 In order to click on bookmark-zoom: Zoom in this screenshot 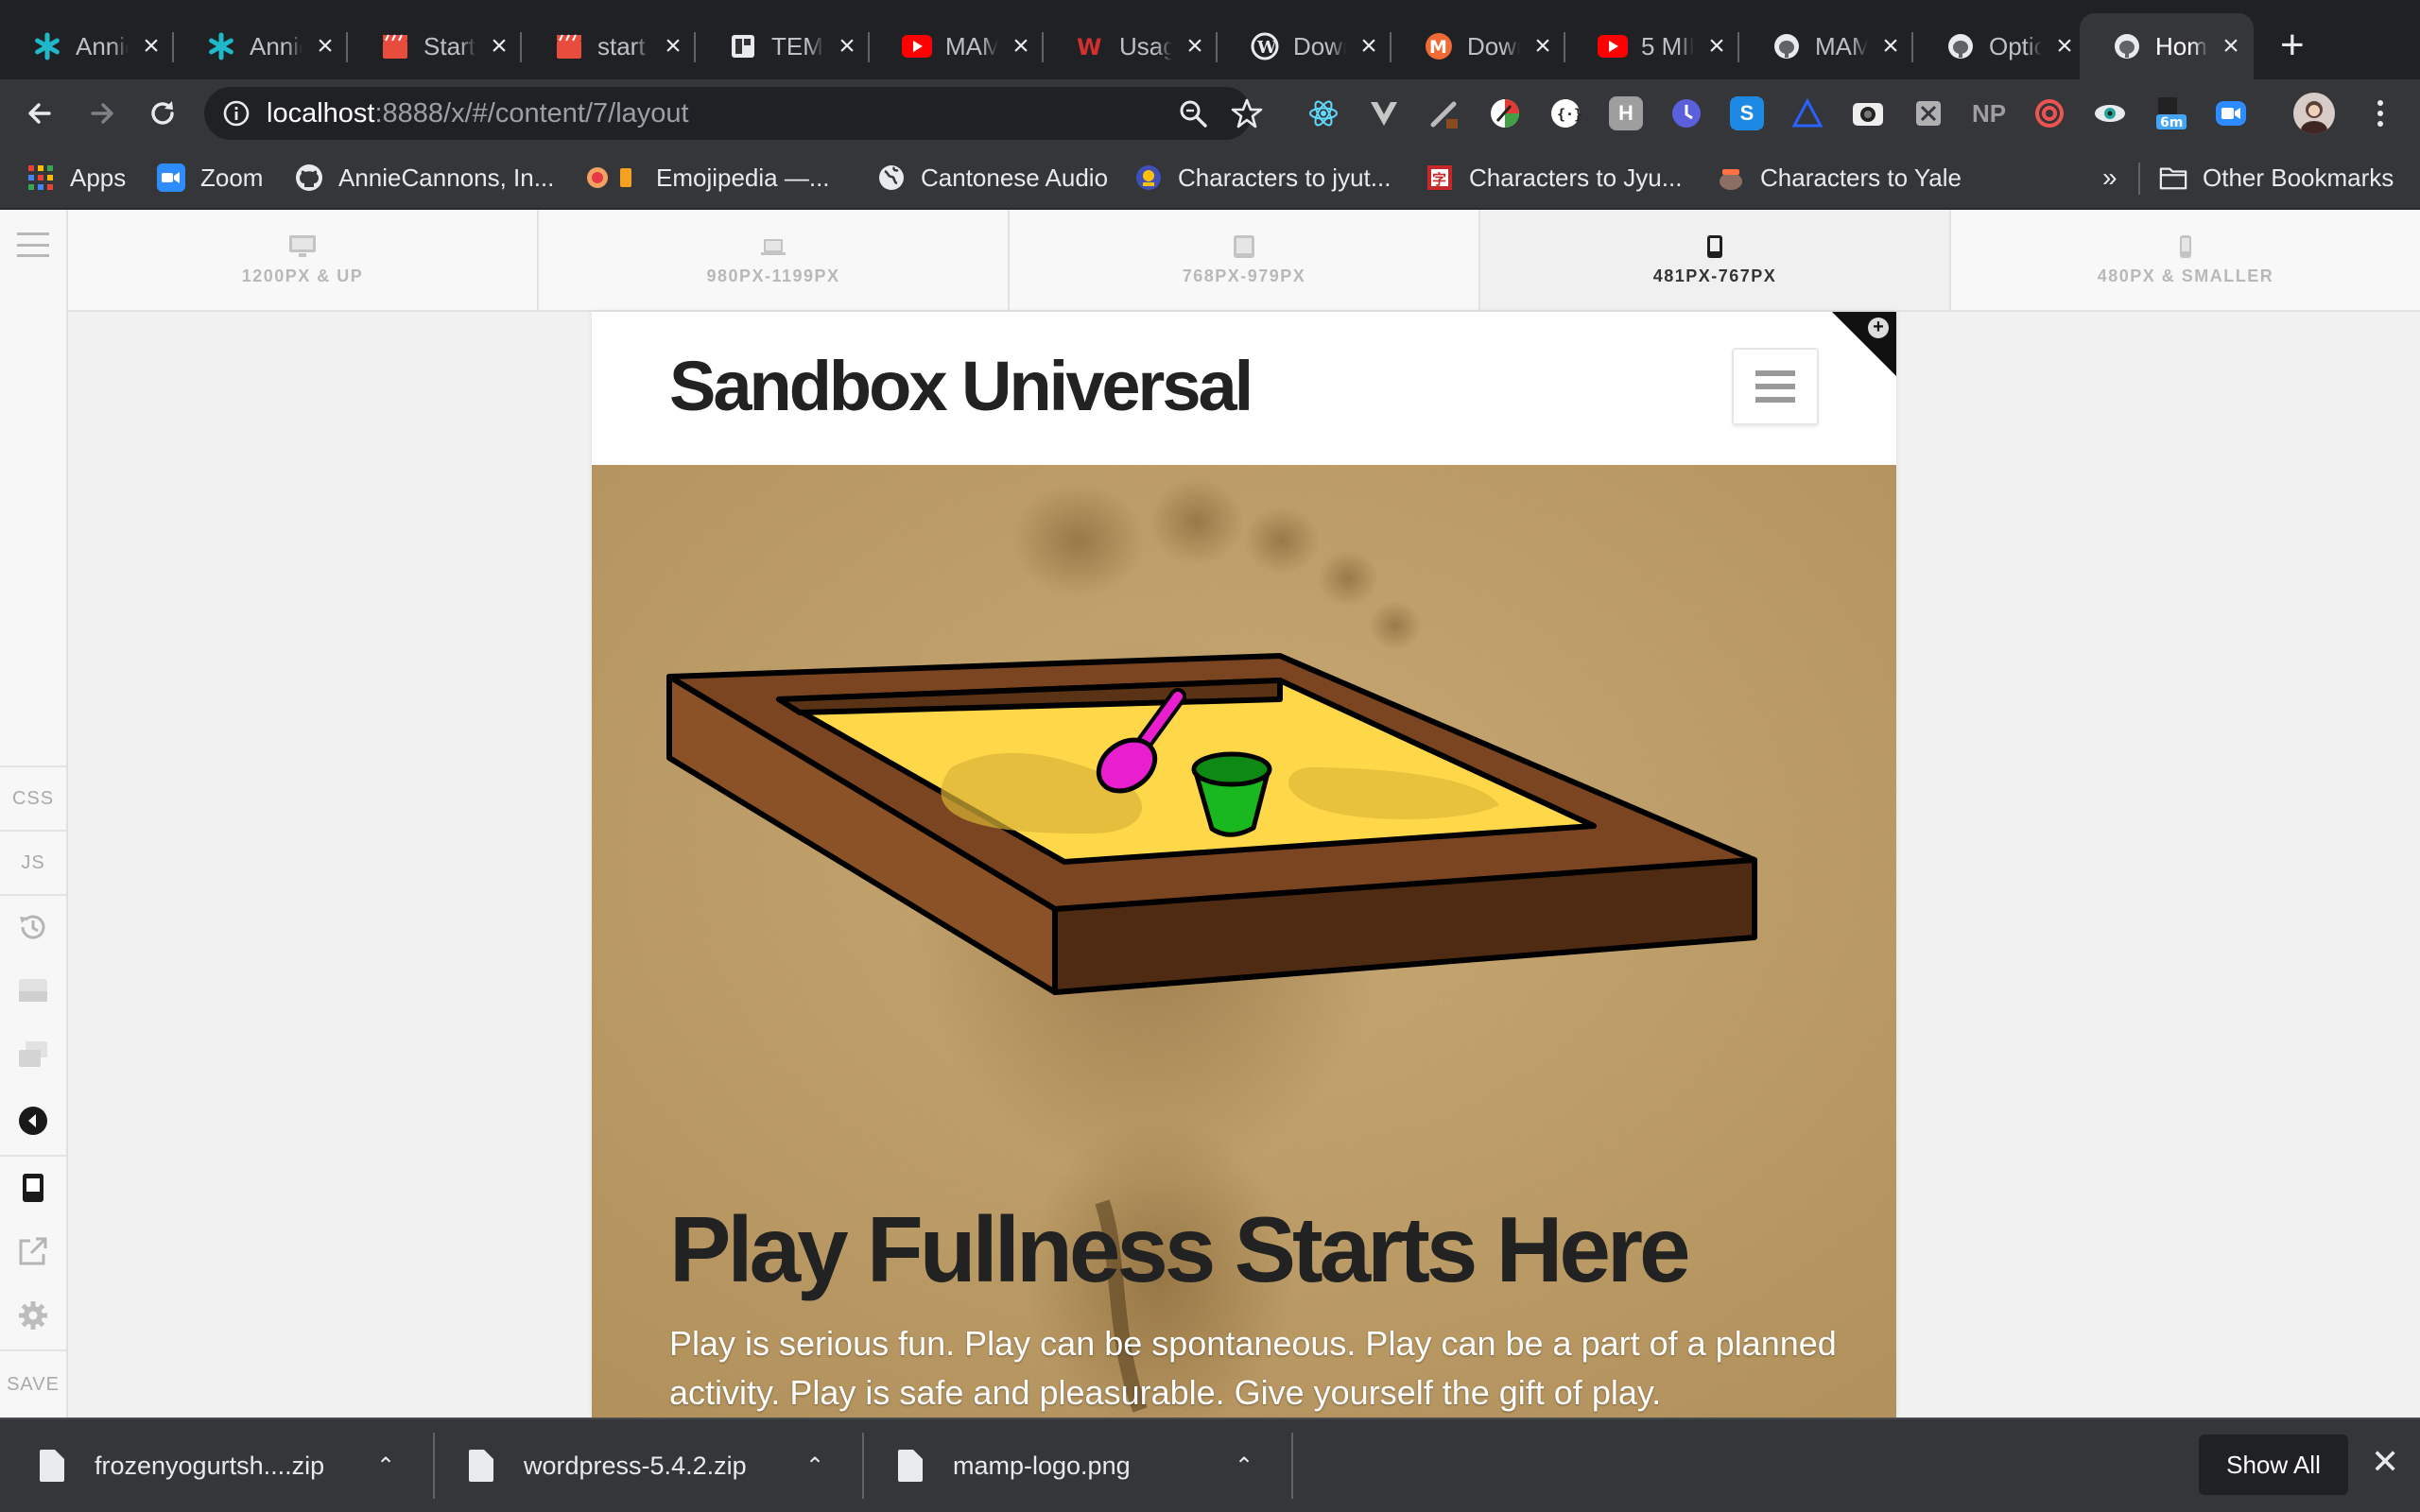, I will do `click(210, 178)`.